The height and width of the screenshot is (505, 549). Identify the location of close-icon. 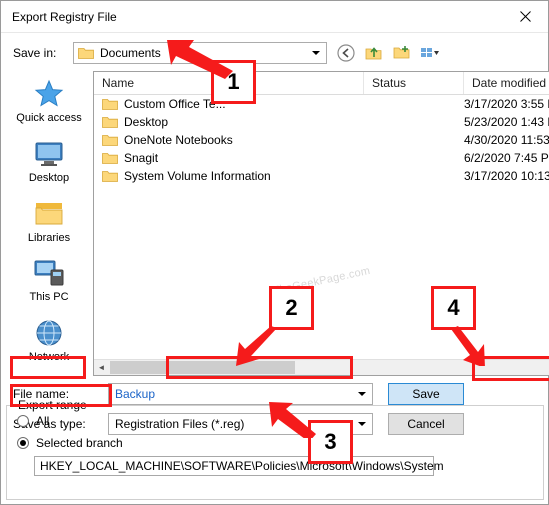
(525, 16).